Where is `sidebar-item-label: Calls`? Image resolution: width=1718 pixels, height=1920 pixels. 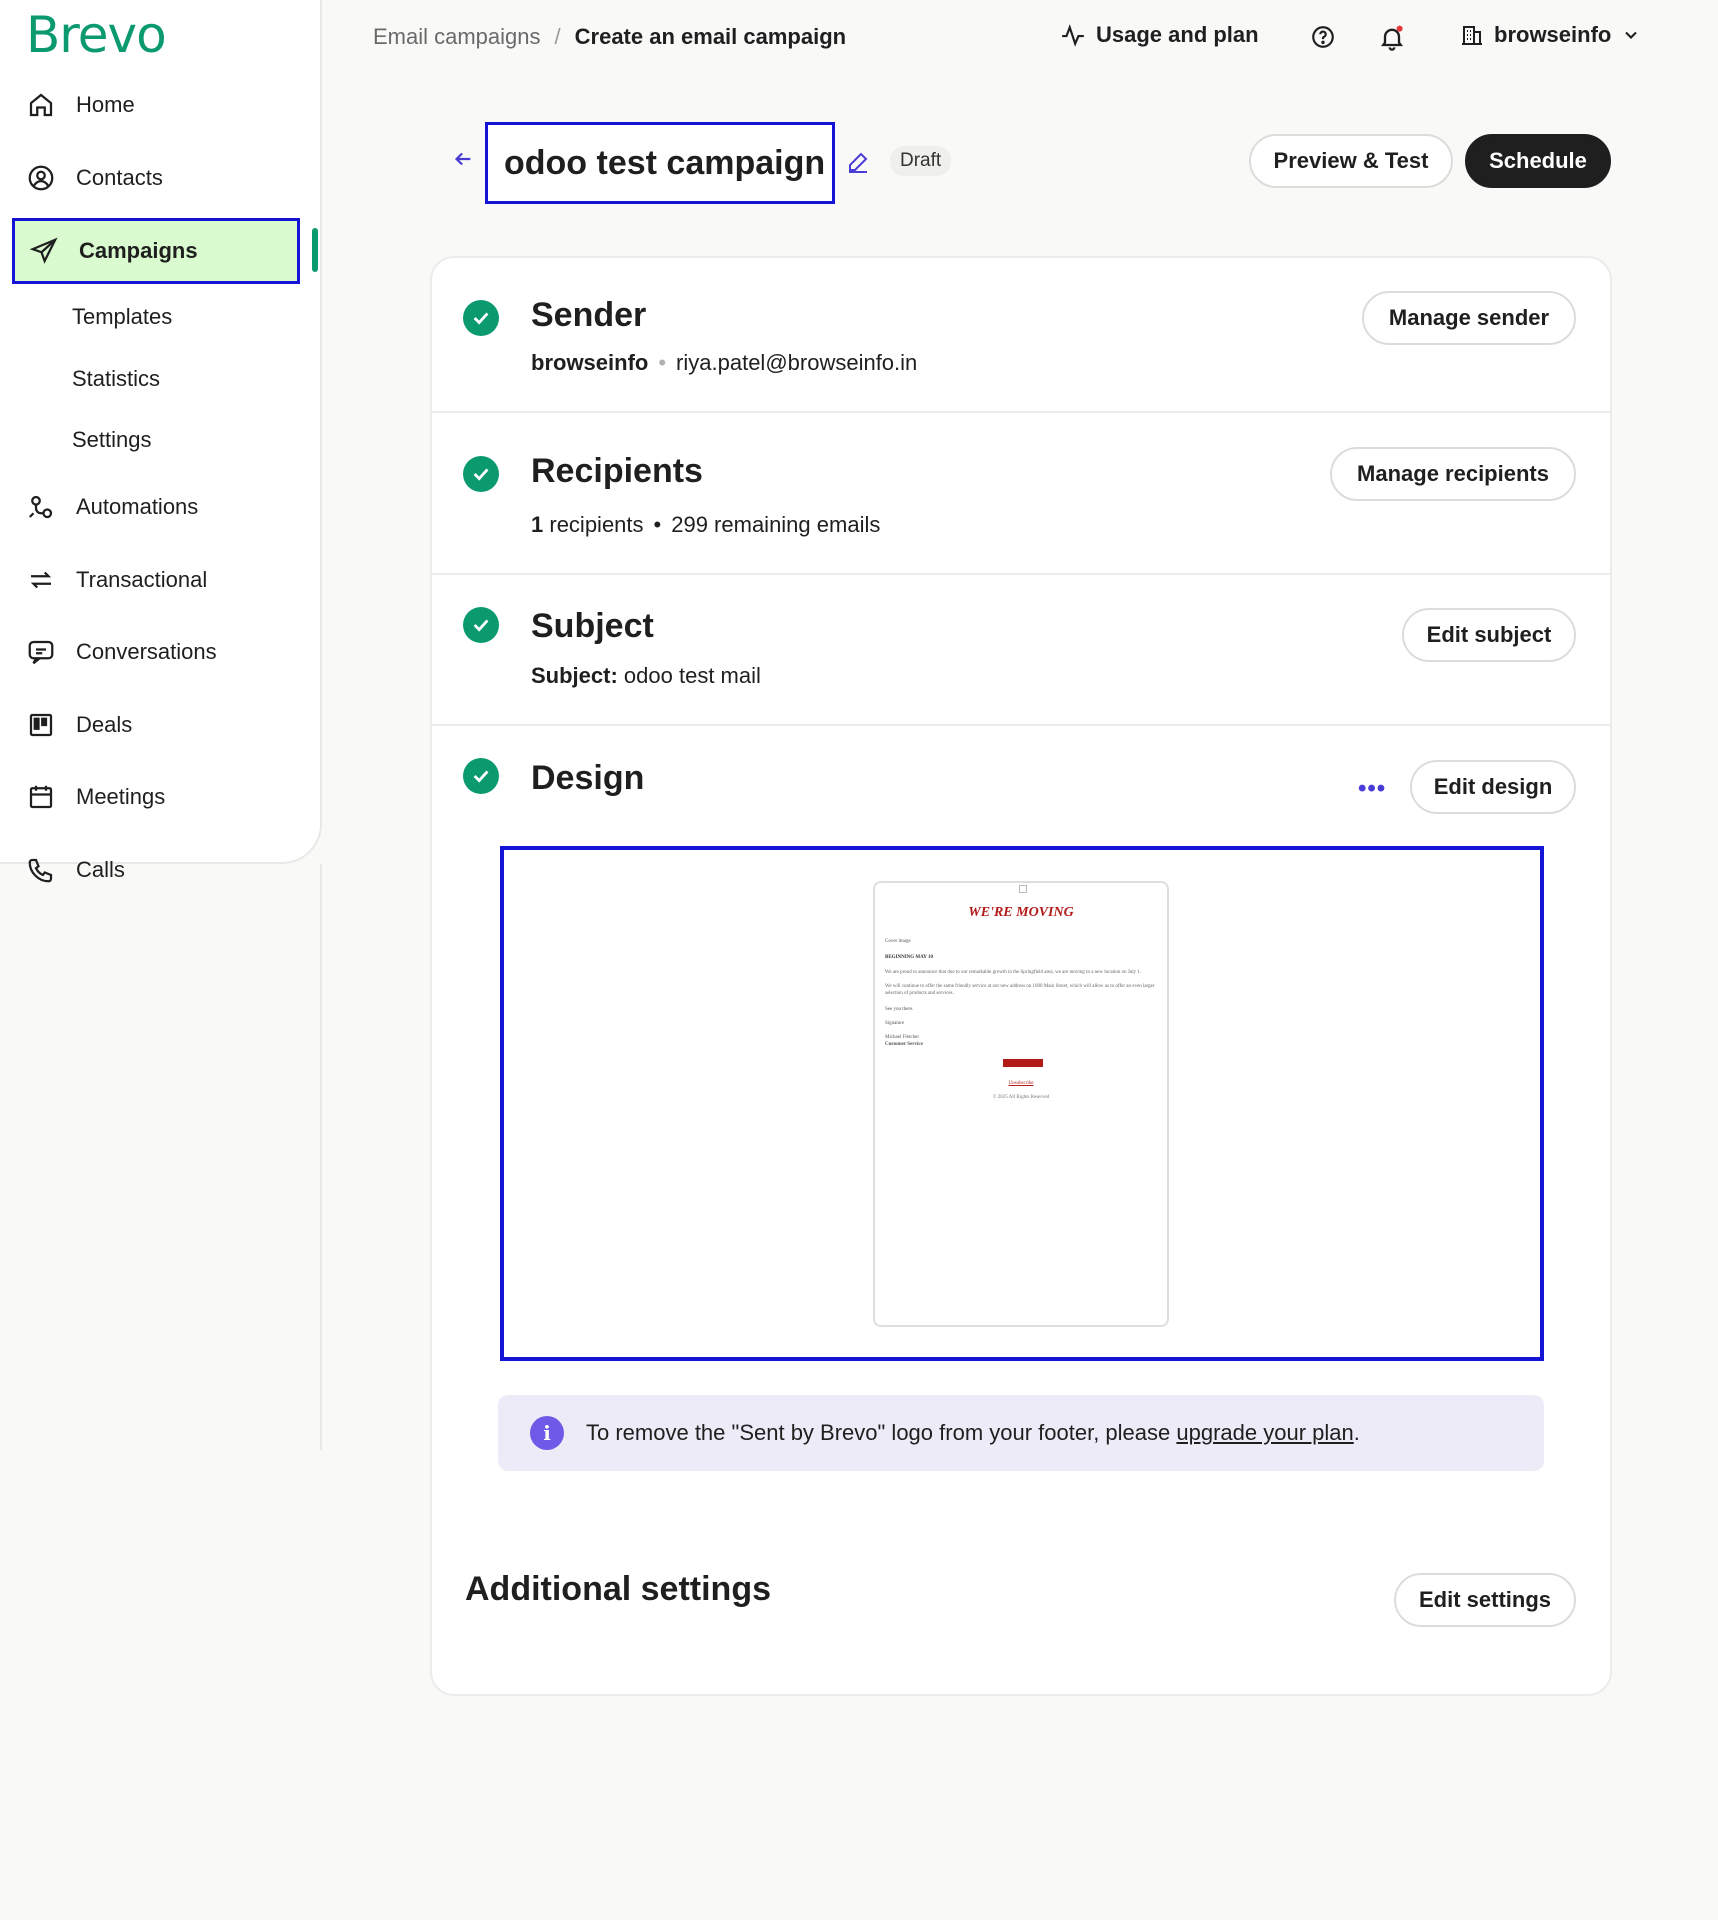 sidebar-item-label: Calls is located at coordinates (100, 869).